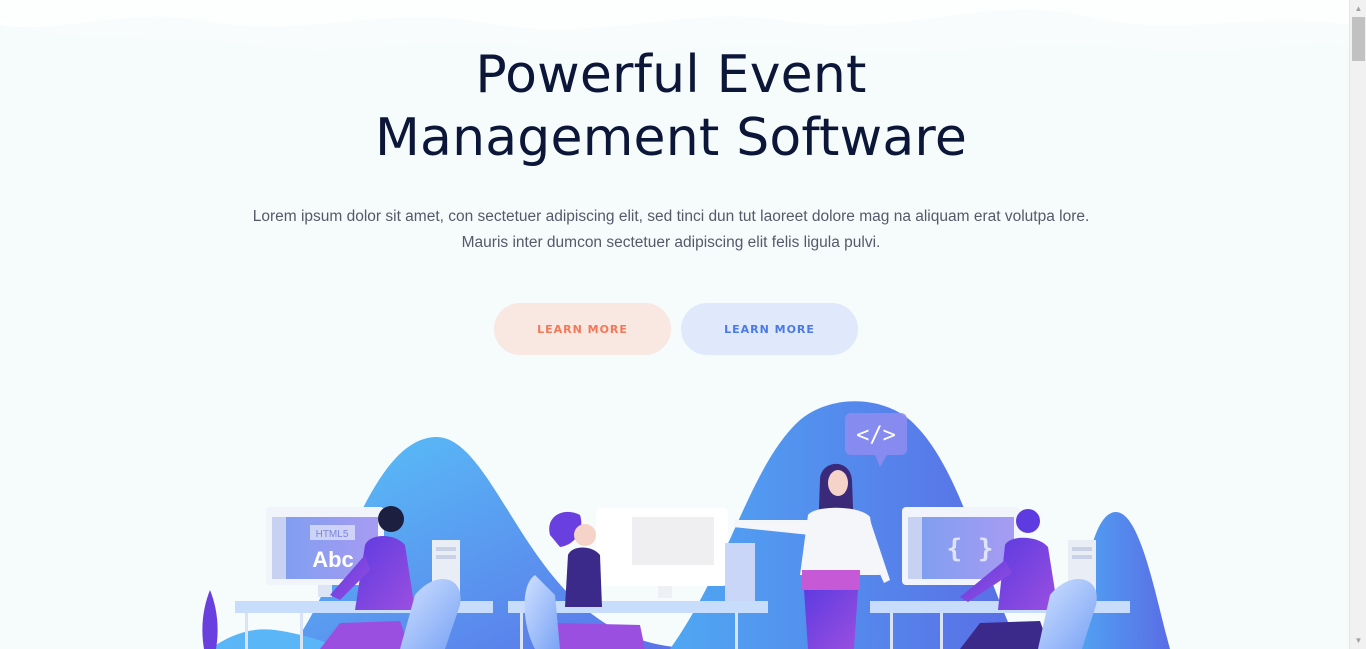  Describe the element at coordinates (970, 549) in the screenshot. I see `curly-brace-icon: { }` at that location.